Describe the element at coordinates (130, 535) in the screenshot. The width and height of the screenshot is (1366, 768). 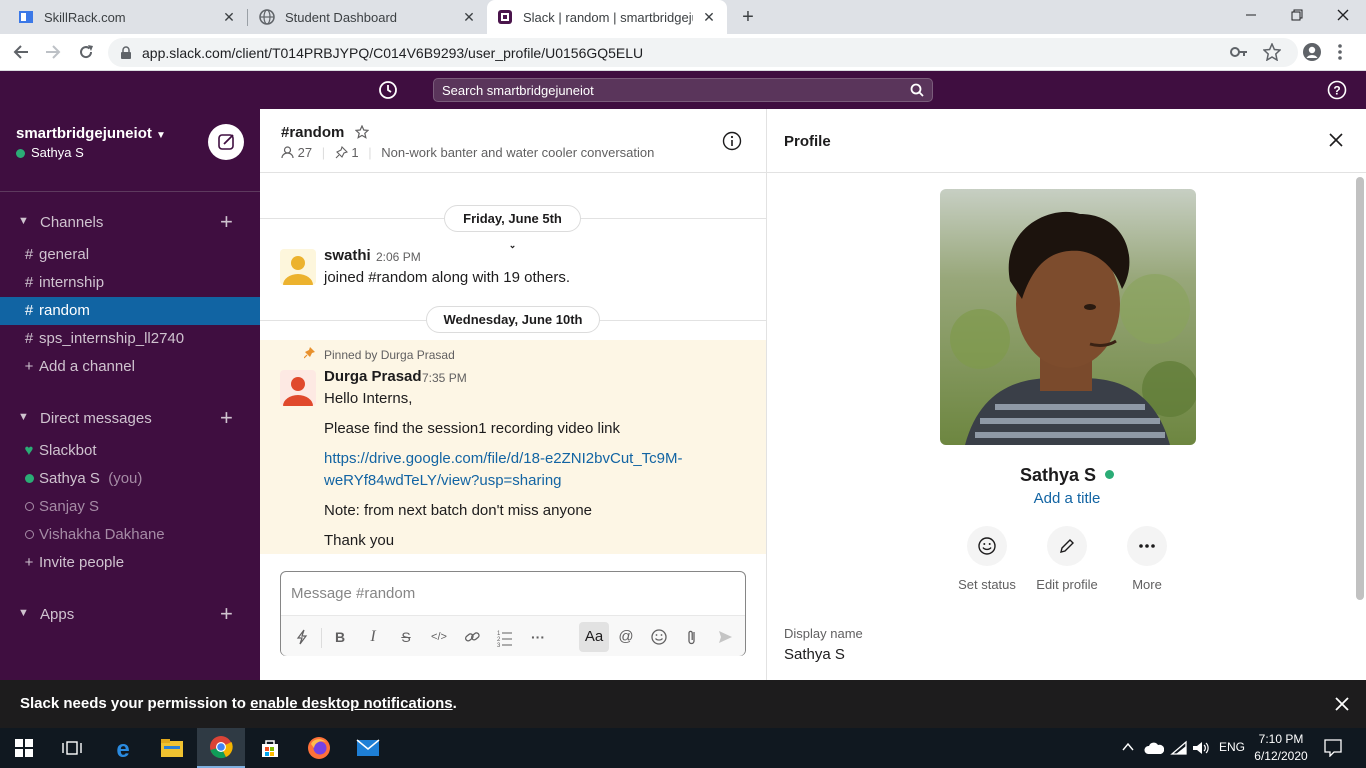
I see `sidebar-item-vishakha: Vishakha Dakhane` at that location.